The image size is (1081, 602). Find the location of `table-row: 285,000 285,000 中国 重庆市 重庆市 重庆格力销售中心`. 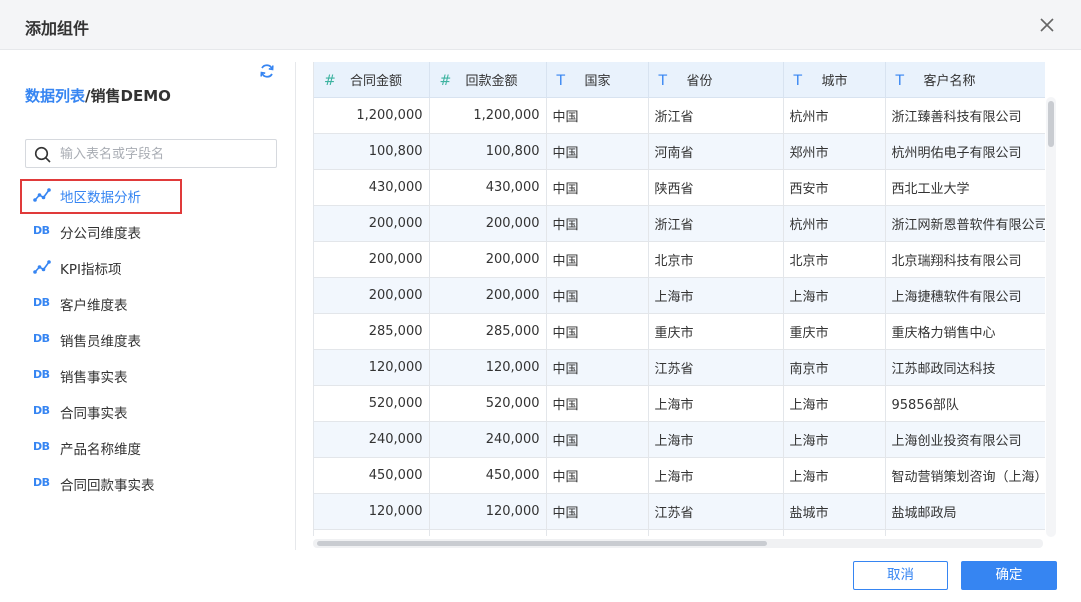

table-row: 285,000 285,000 中国 重庆市 重庆市 重庆格力销售中心 is located at coordinates (679, 331).